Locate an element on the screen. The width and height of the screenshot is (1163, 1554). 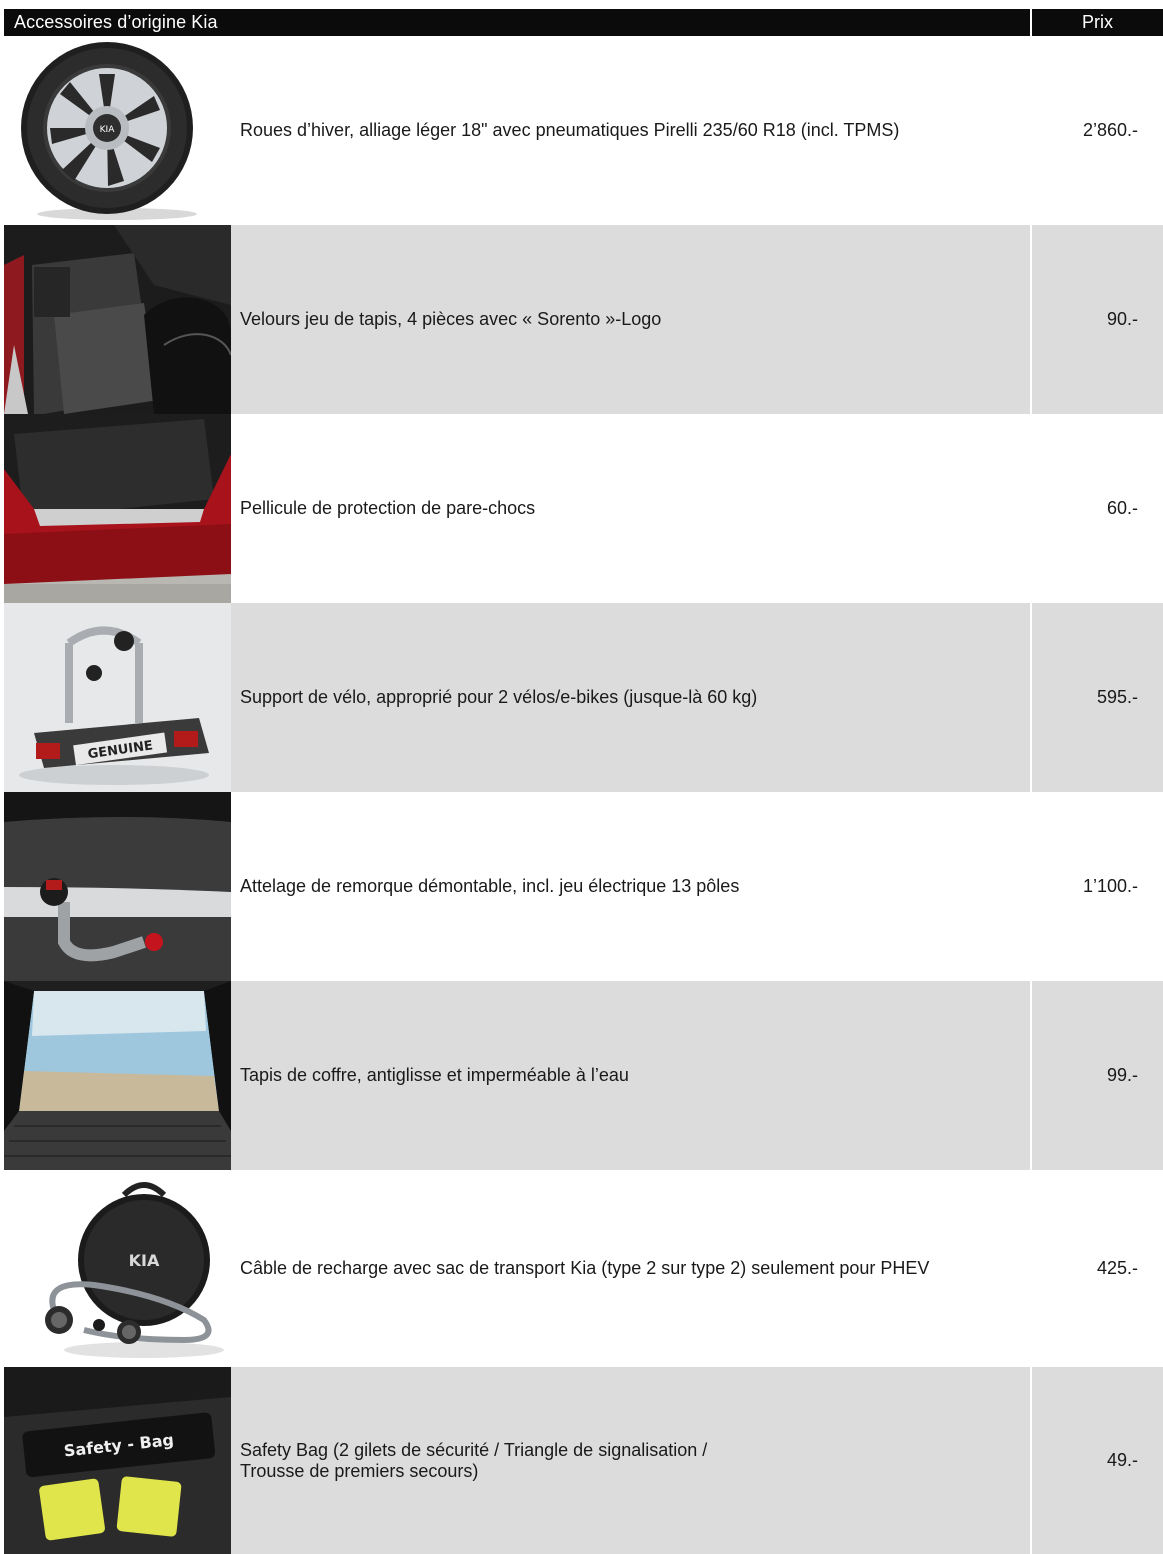
item-description: Pellicule de protection de pare-chocs is located at coordinates (388, 508).